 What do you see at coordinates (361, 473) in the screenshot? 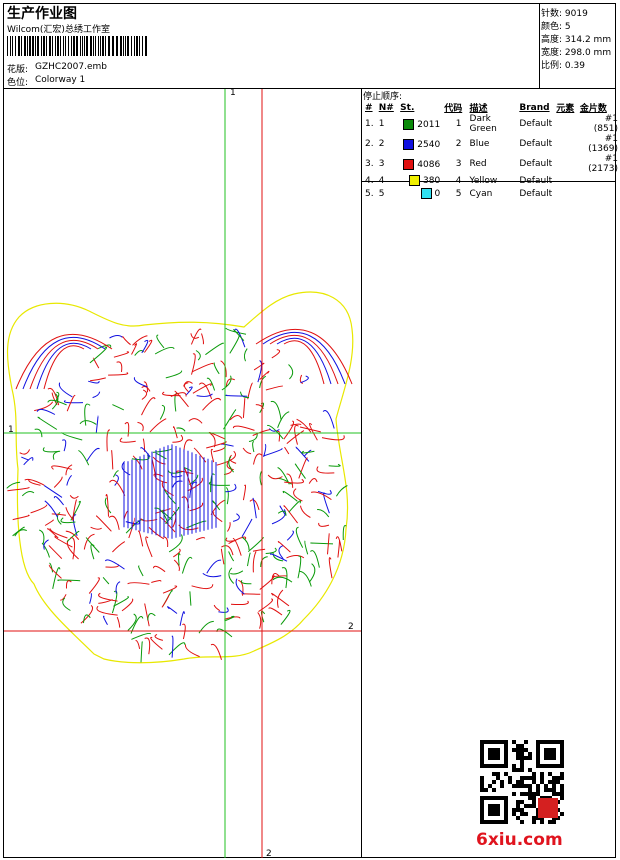
I see `panel-divider` at bounding box center [361, 473].